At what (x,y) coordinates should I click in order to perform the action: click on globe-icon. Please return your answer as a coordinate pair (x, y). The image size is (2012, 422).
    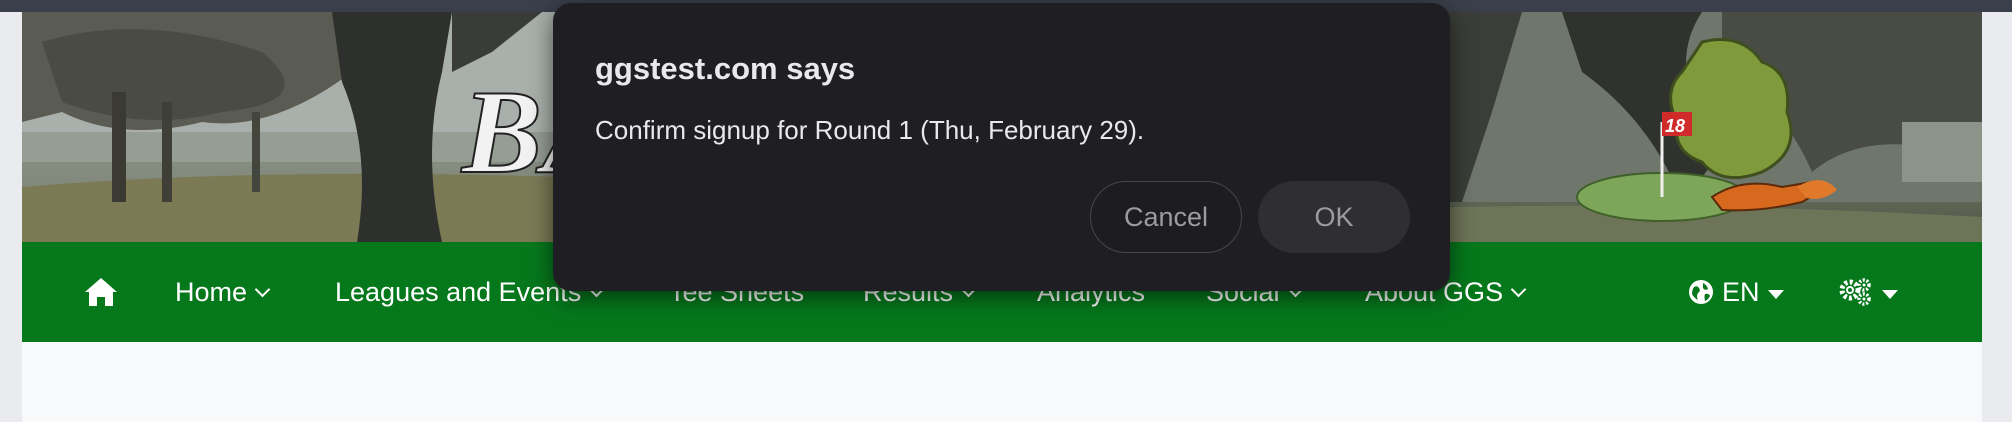
    Looking at the image, I should click on (1701, 292).